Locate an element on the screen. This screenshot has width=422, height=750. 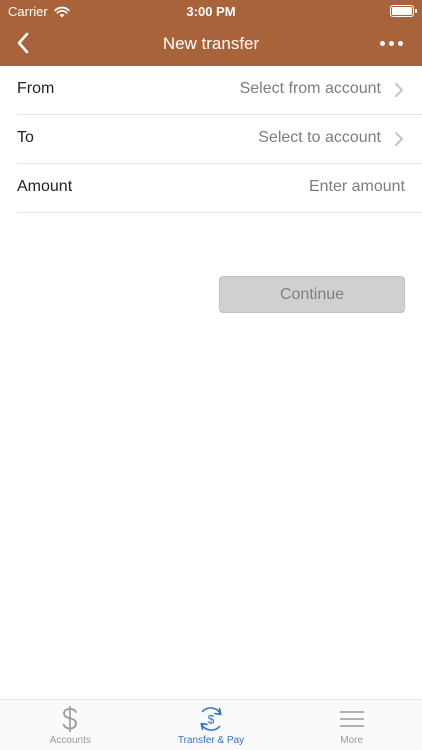
top-bar: Carrier 3:00 PM New transfer is located at coordinates (211, 33).